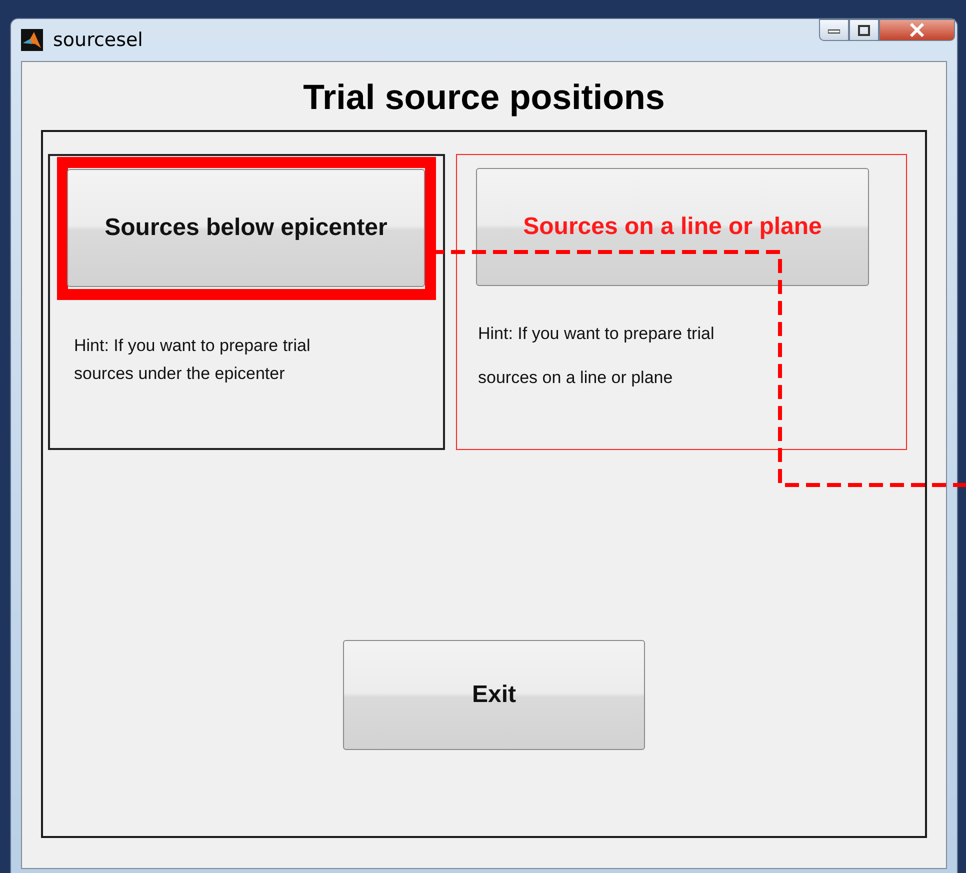 The image size is (966, 873). I want to click on hint-text: Hint: If you want to prepare trial sources on a line or plane, so click(597, 356).